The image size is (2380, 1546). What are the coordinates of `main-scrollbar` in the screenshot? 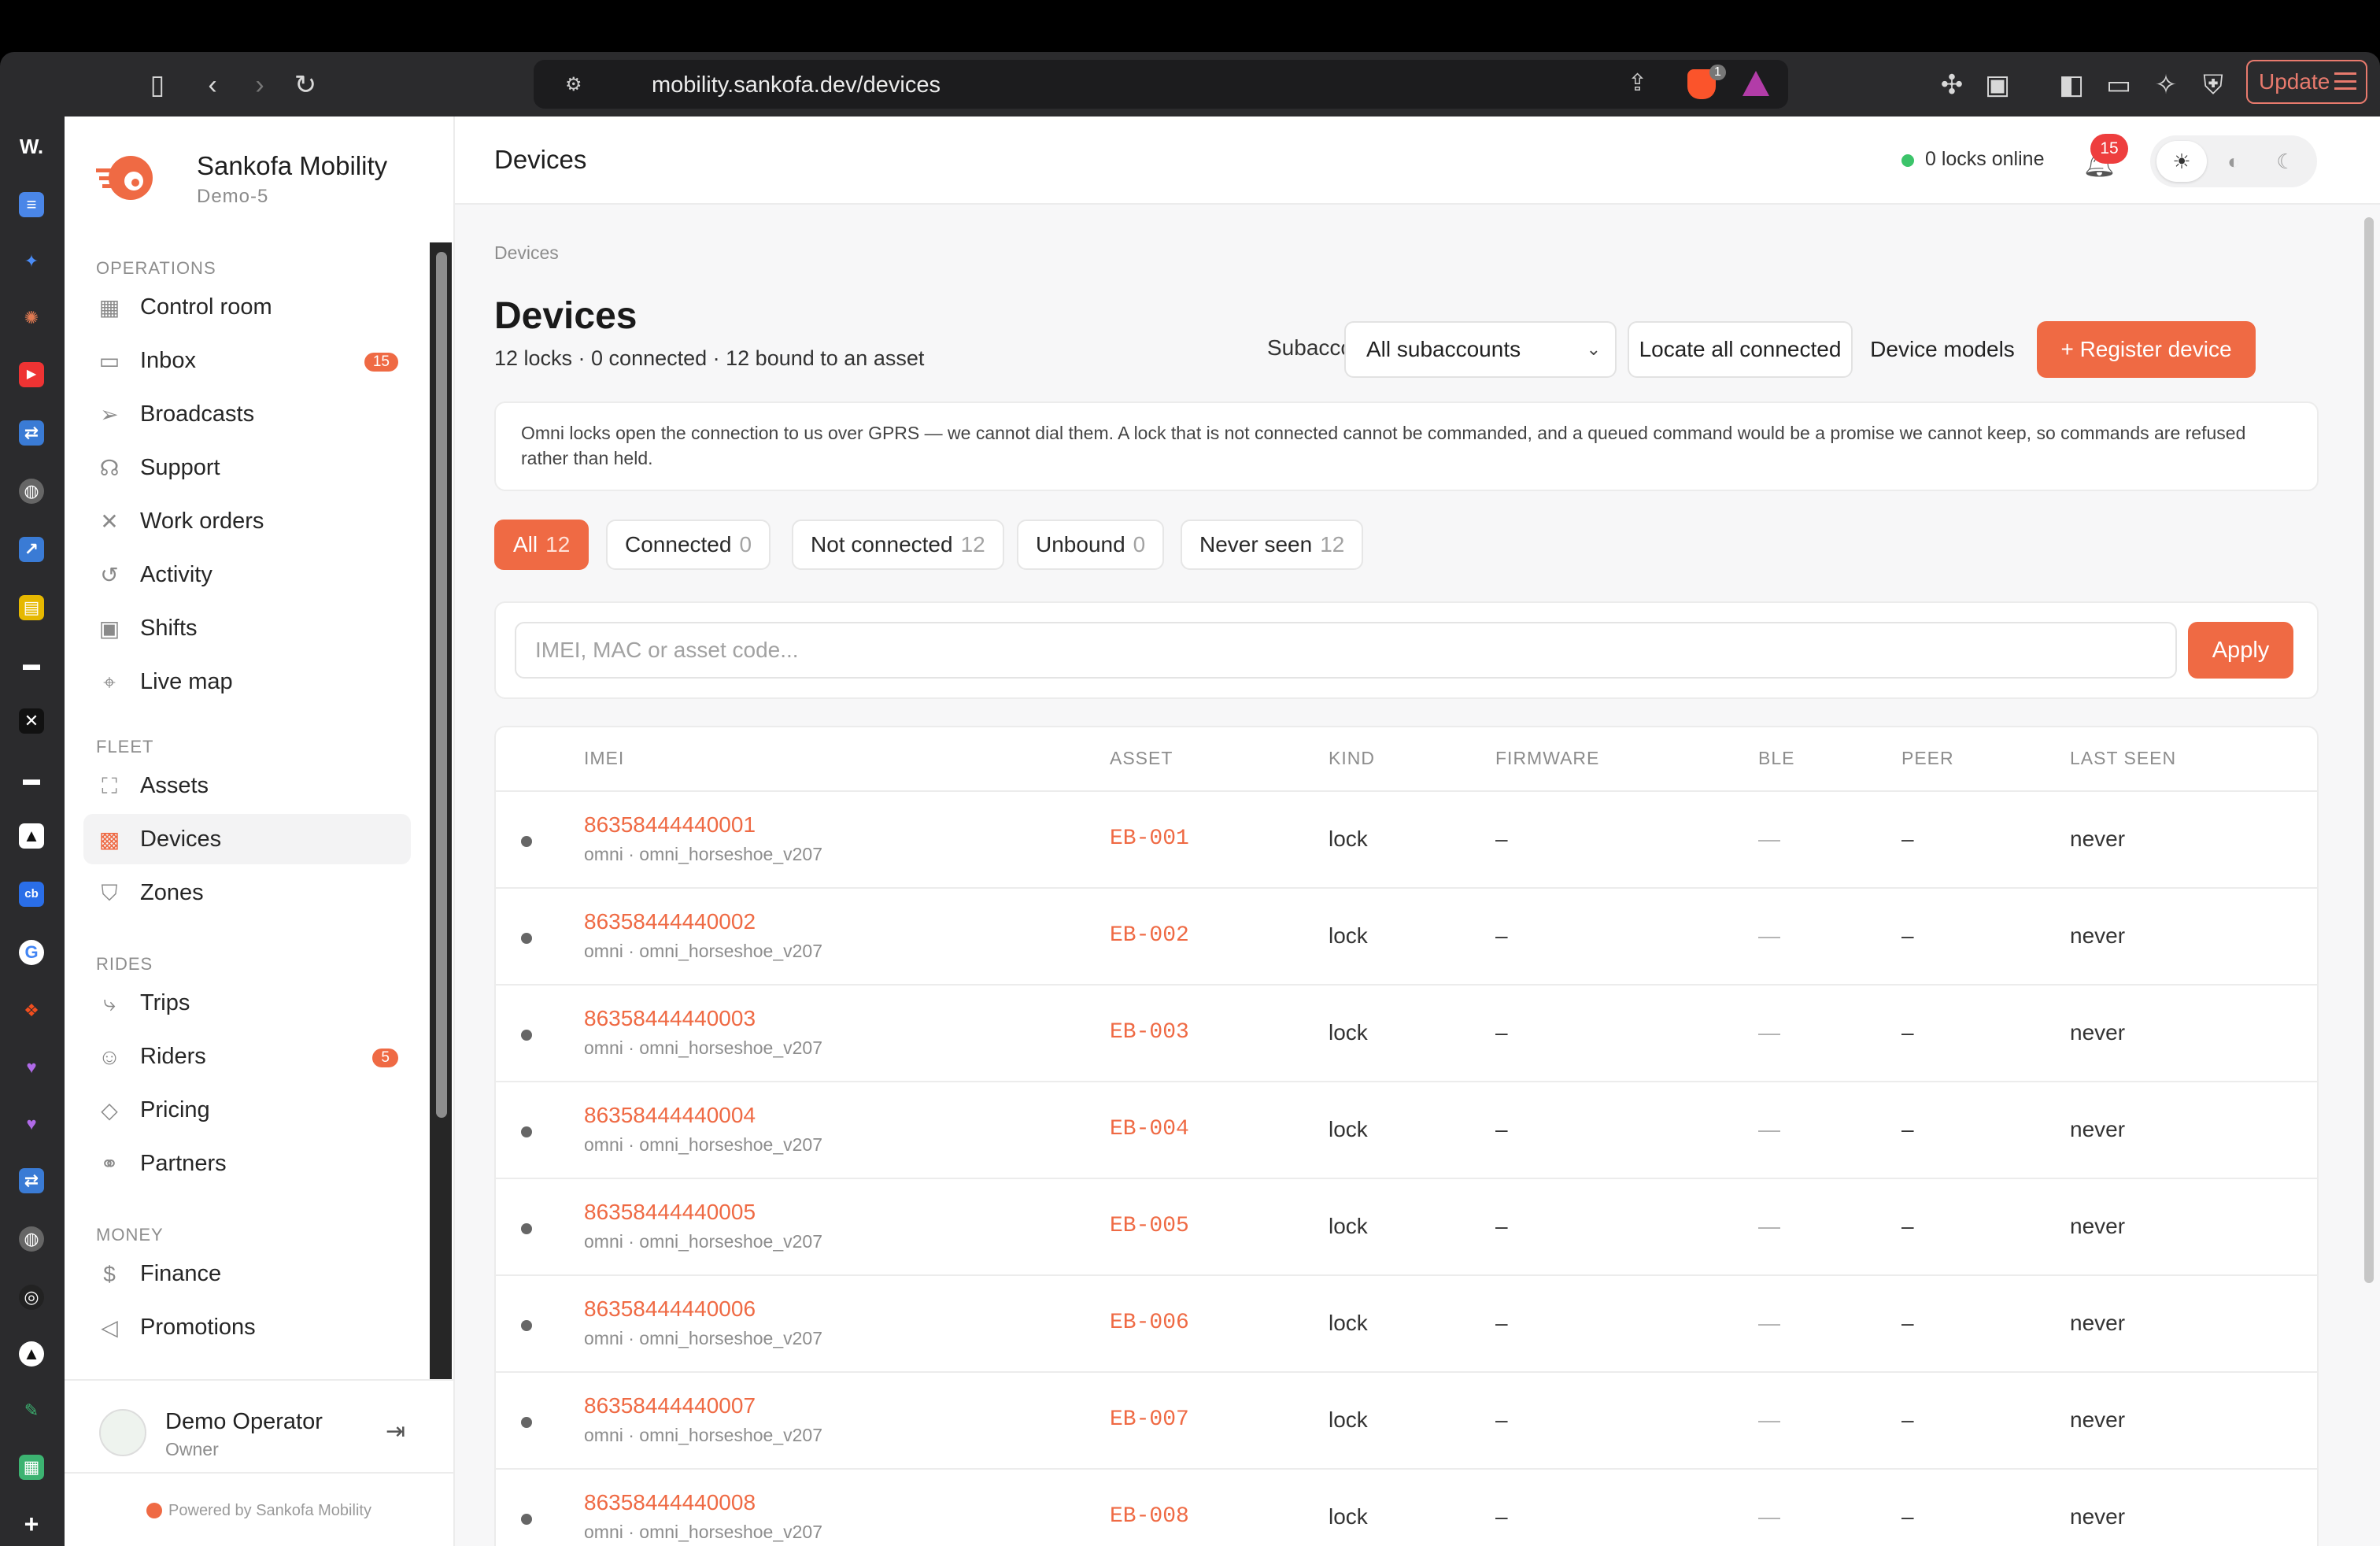 It's located at (2369, 875).